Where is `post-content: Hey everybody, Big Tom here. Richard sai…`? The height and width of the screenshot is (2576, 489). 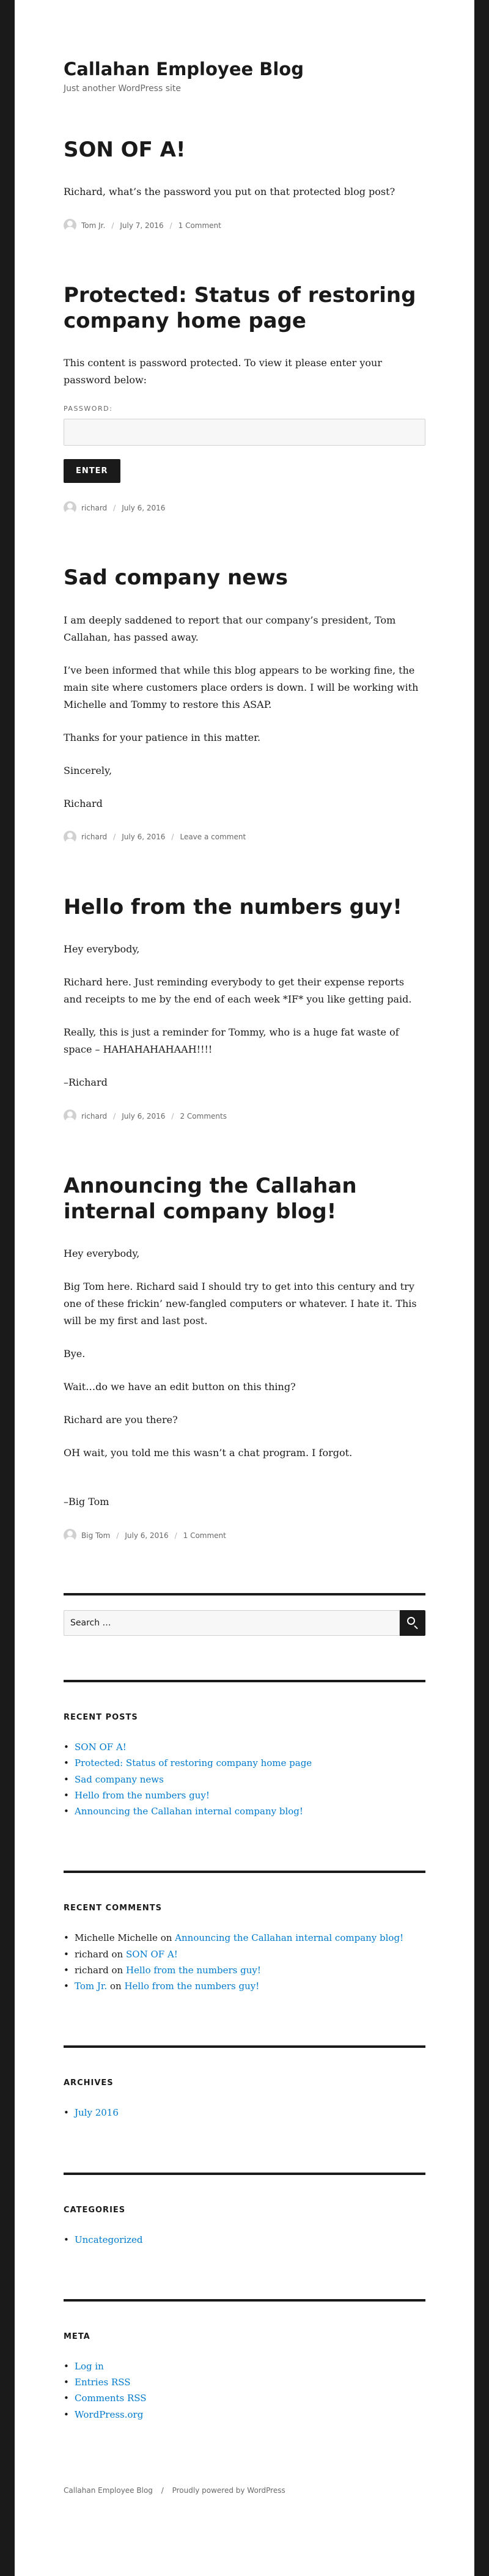
post-content: Hey everybody, Big Tom here. Richard sai… is located at coordinates (244, 1378).